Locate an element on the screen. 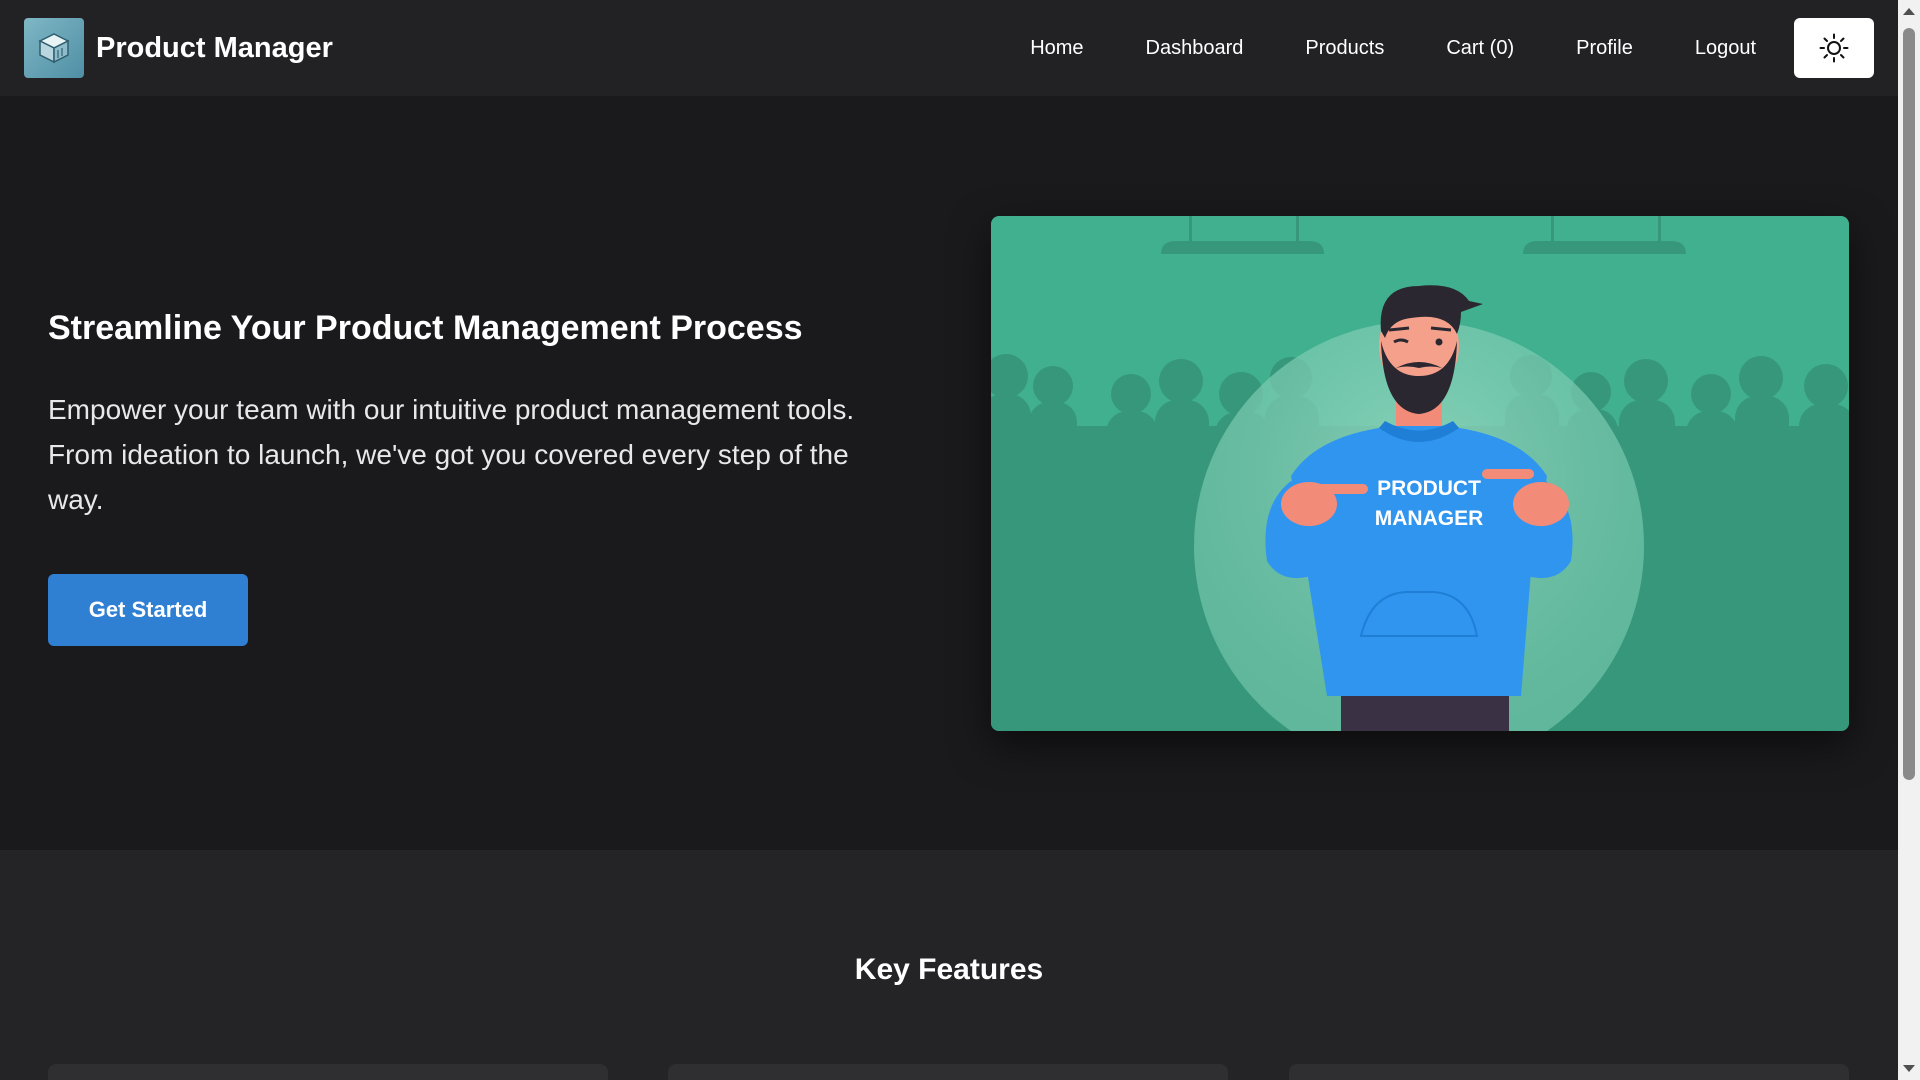 The width and height of the screenshot is (1920, 1080). sun-icon is located at coordinates (1834, 48).